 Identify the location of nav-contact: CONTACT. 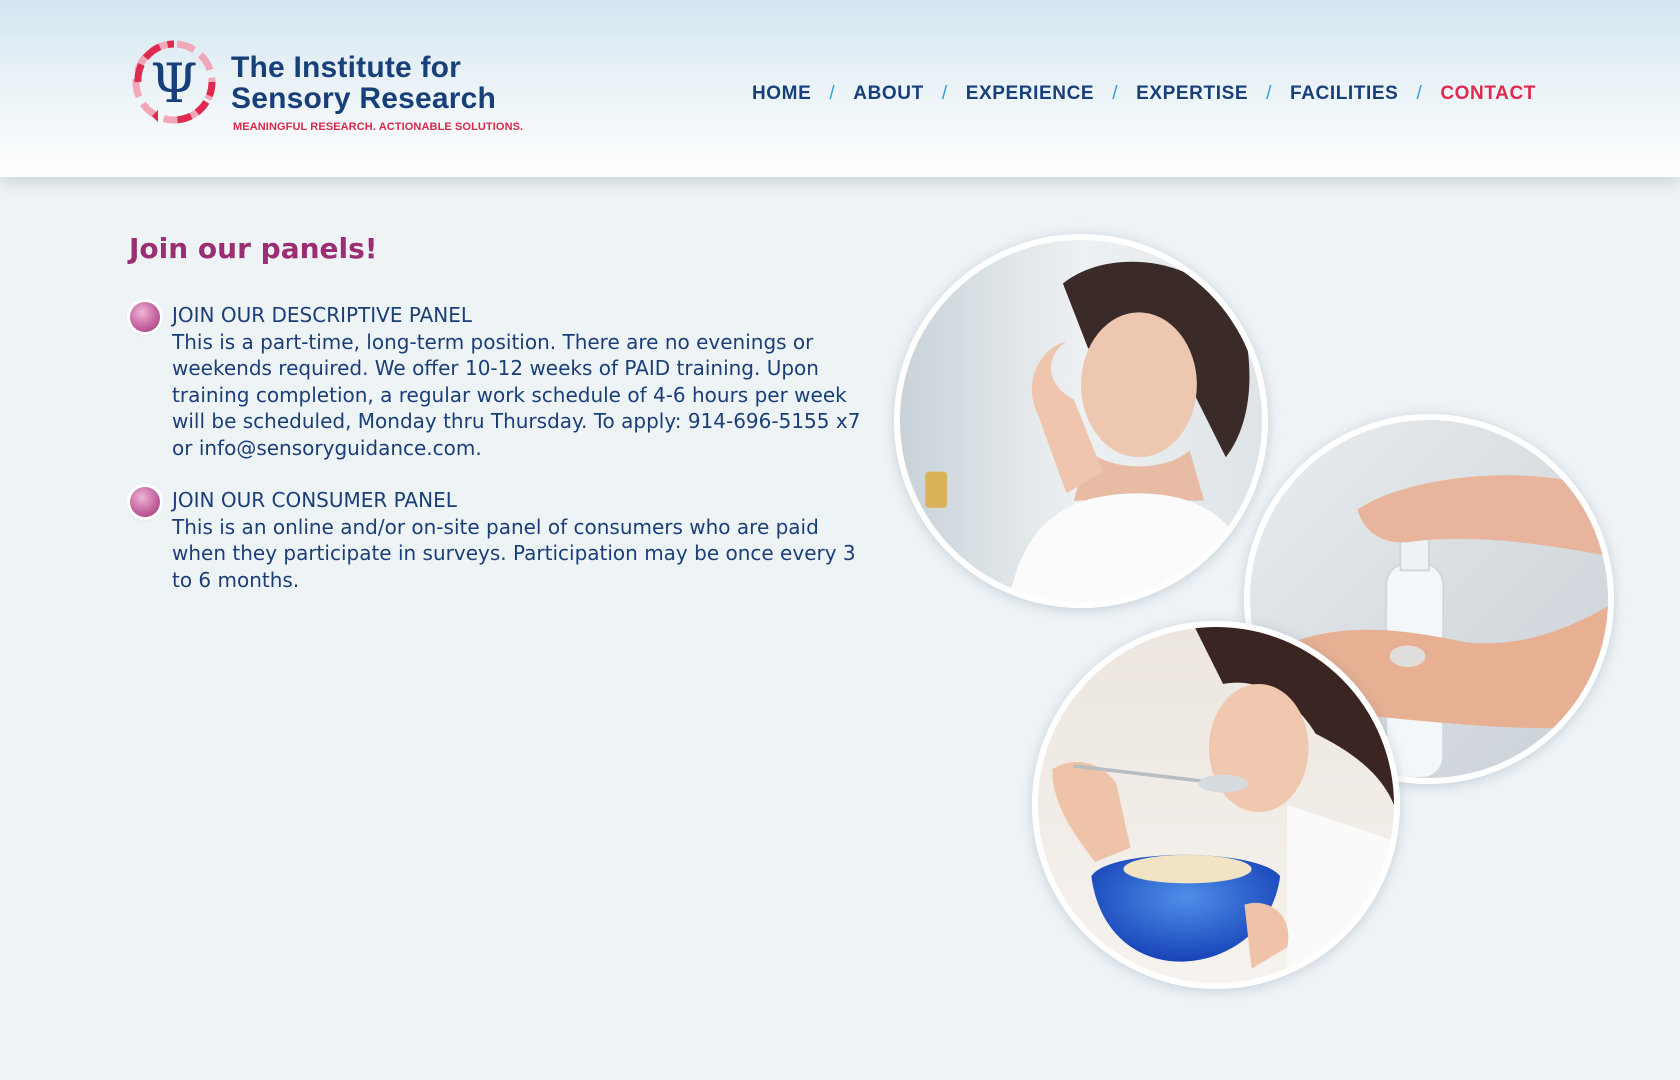
(1488, 94).